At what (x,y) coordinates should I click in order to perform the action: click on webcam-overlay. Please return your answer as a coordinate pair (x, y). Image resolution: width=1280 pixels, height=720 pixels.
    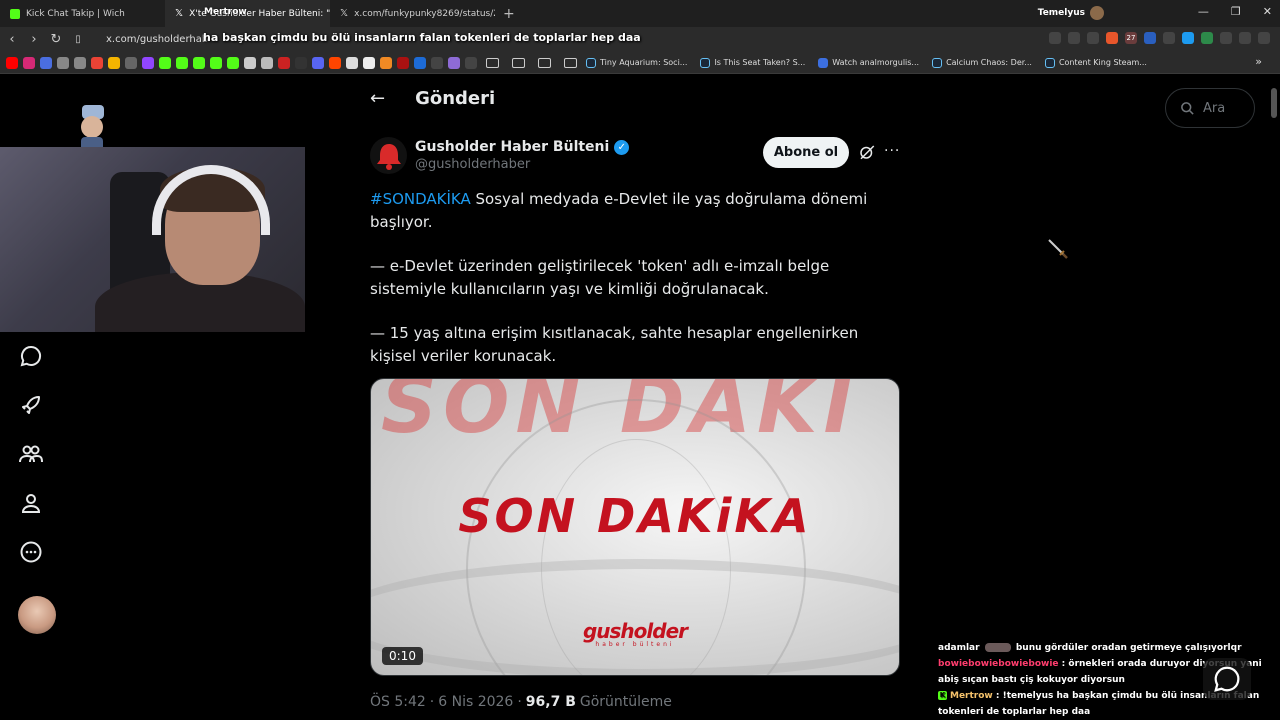
    Looking at the image, I should click on (152, 239).